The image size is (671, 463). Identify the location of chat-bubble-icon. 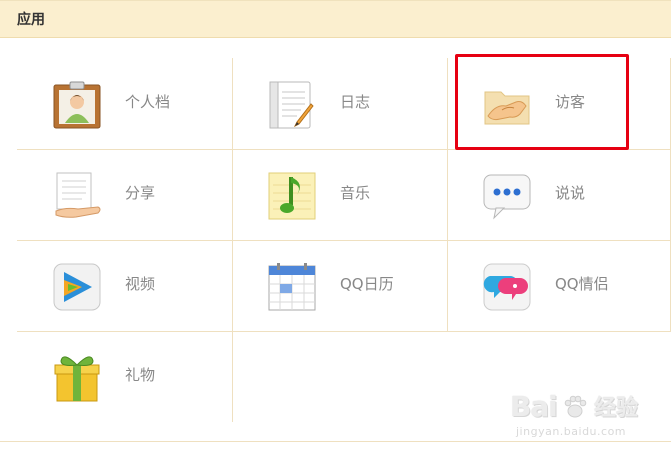
(507, 196).